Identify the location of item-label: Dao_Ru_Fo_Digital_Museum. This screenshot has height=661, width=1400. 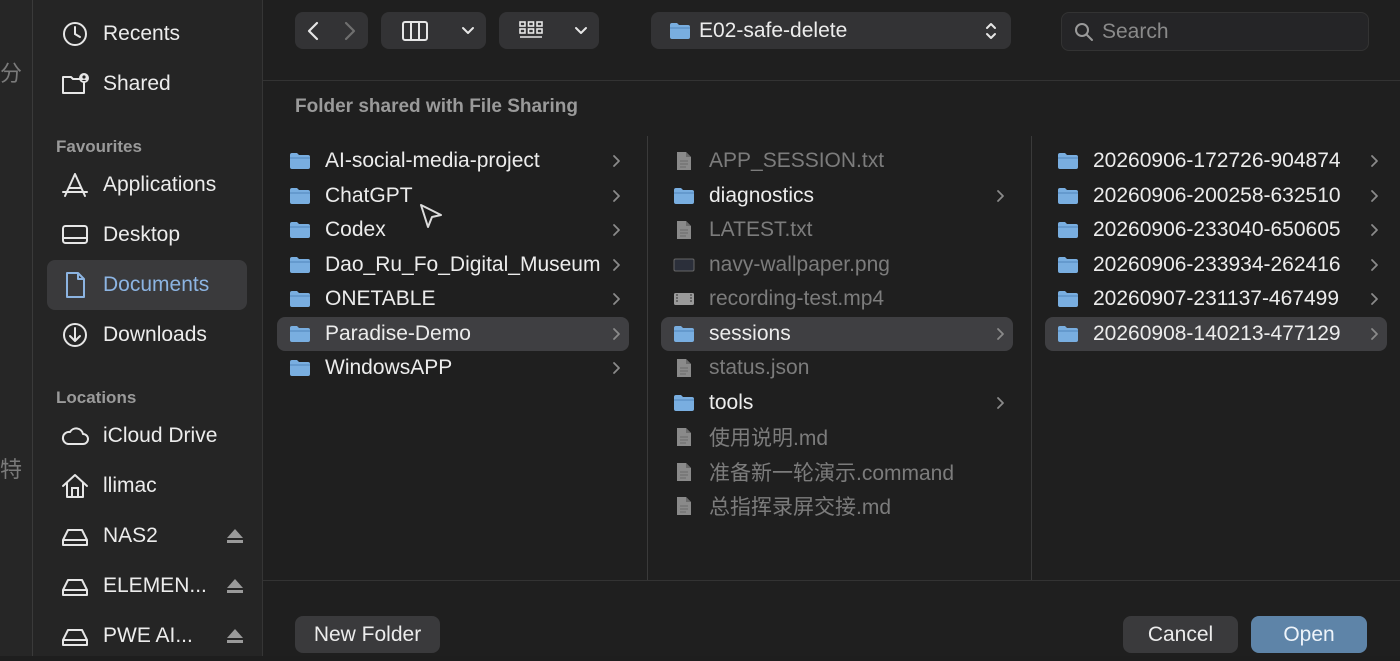
(463, 264).